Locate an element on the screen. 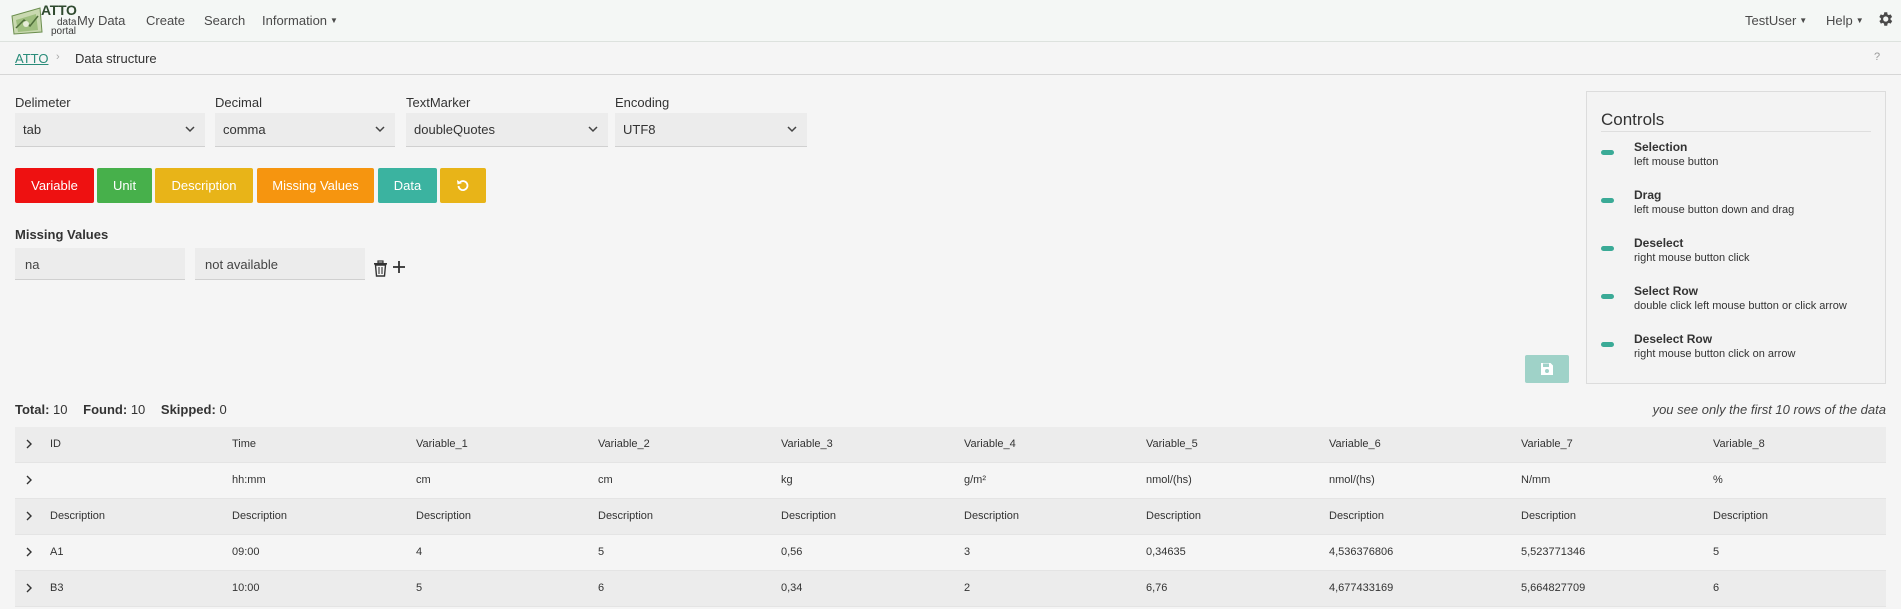 The height and width of the screenshot is (609, 1901). table-cell: 0,34635 is located at coordinates (1166, 552).